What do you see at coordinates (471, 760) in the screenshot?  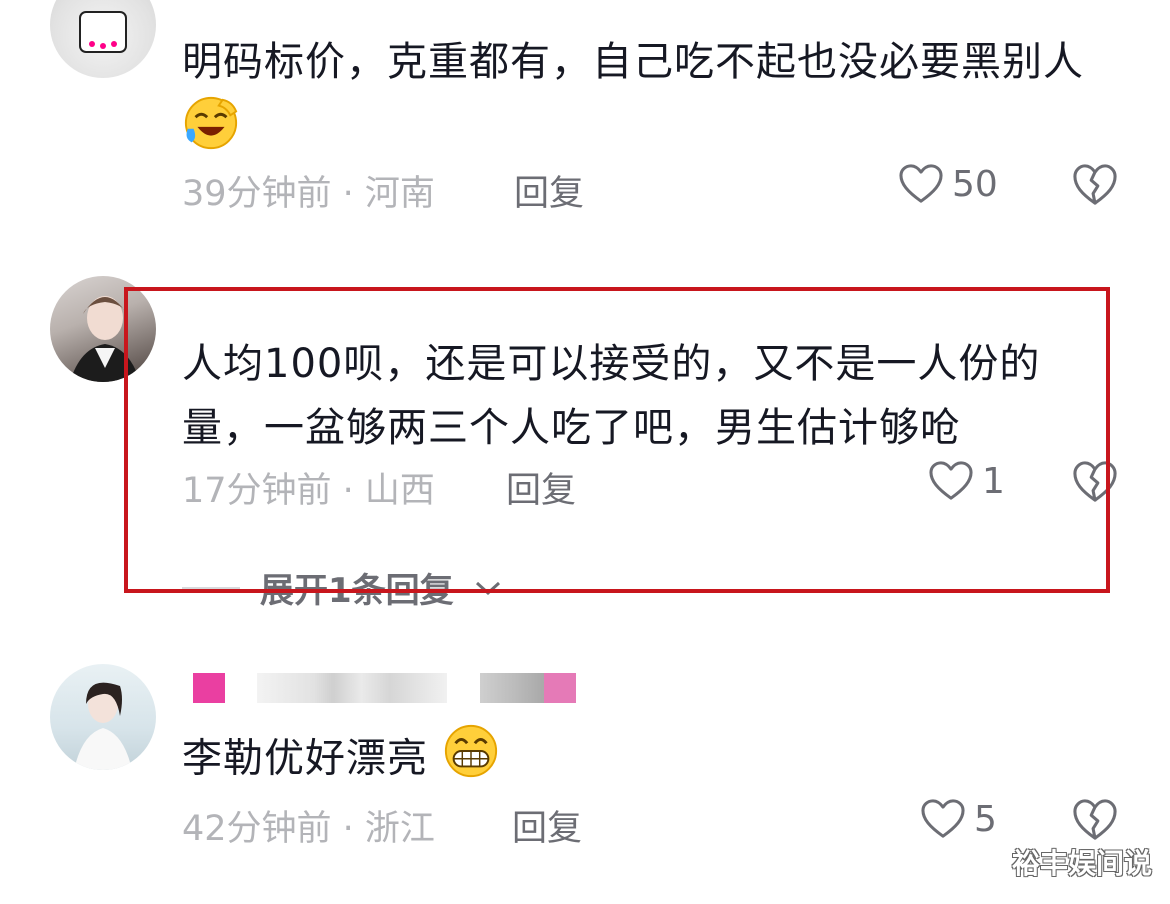 I see `grinning-emoji` at bounding box center [471, 760].